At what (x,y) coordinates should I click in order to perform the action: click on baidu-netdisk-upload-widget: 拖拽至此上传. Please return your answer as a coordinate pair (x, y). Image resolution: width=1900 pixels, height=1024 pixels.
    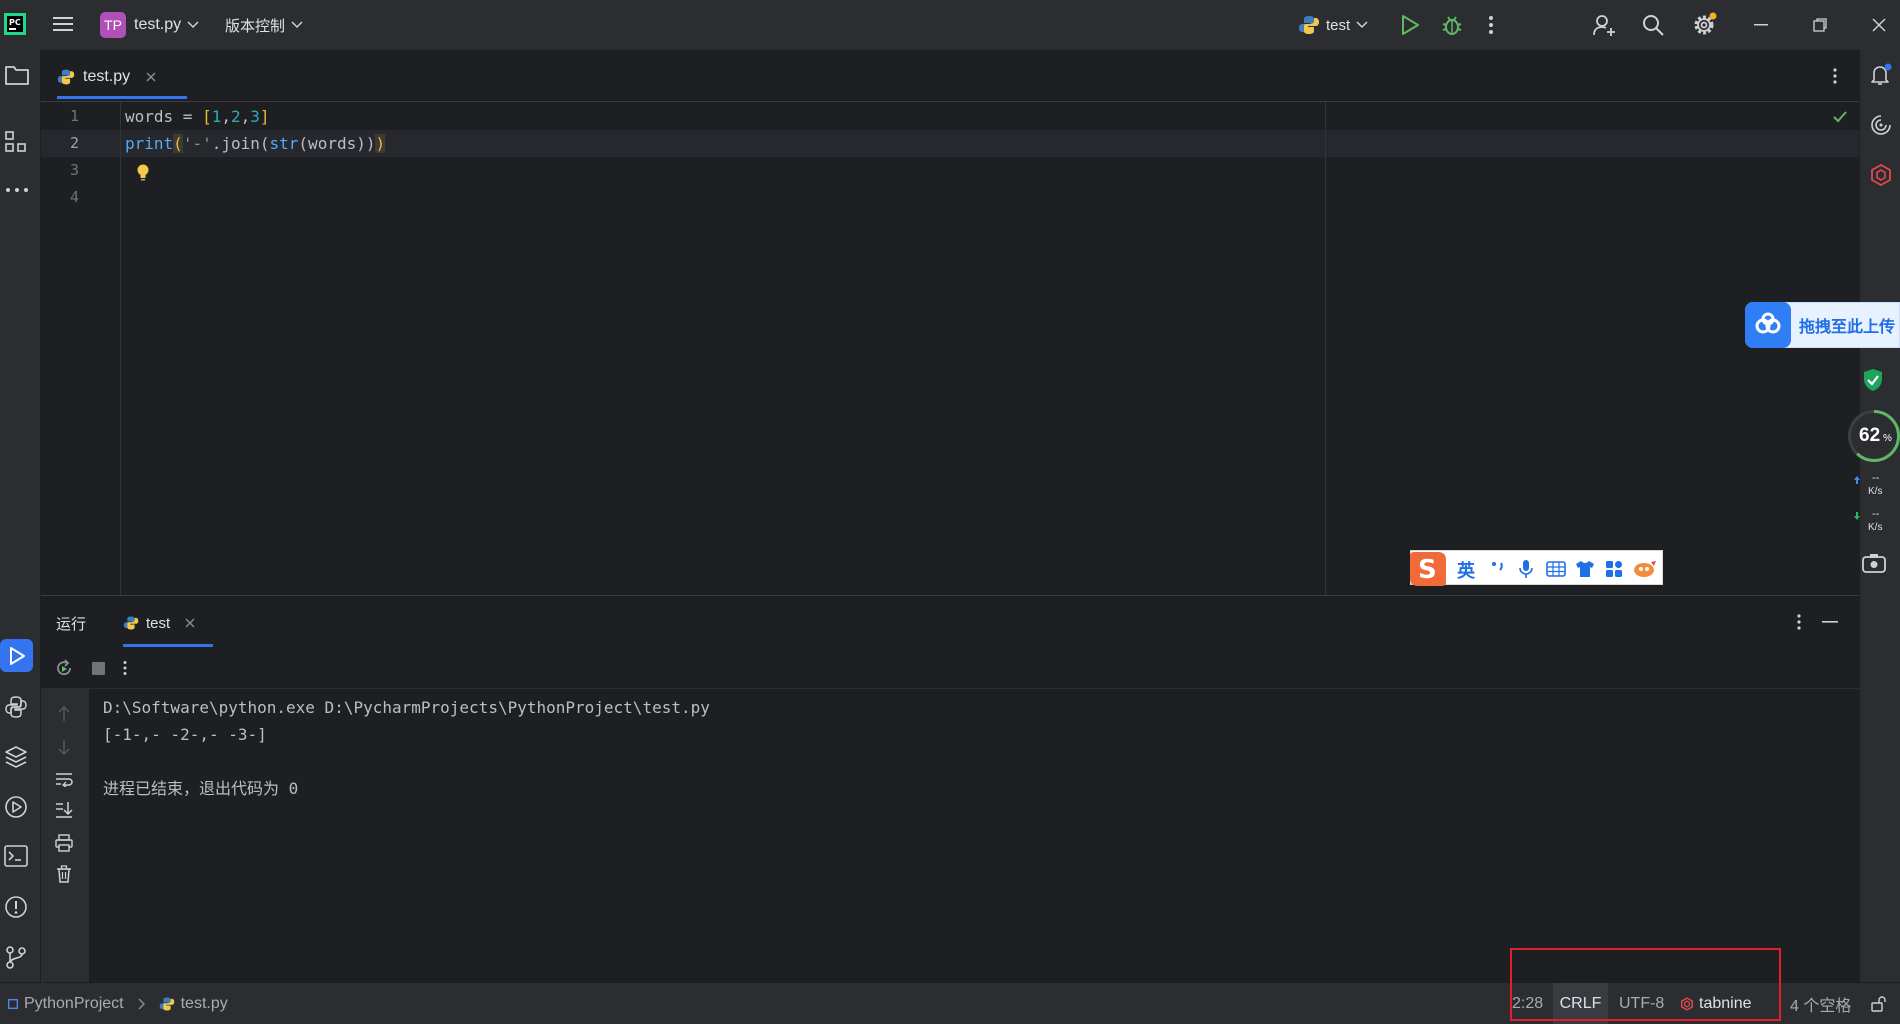
    Looking at the image, I should click on (1822, 325).